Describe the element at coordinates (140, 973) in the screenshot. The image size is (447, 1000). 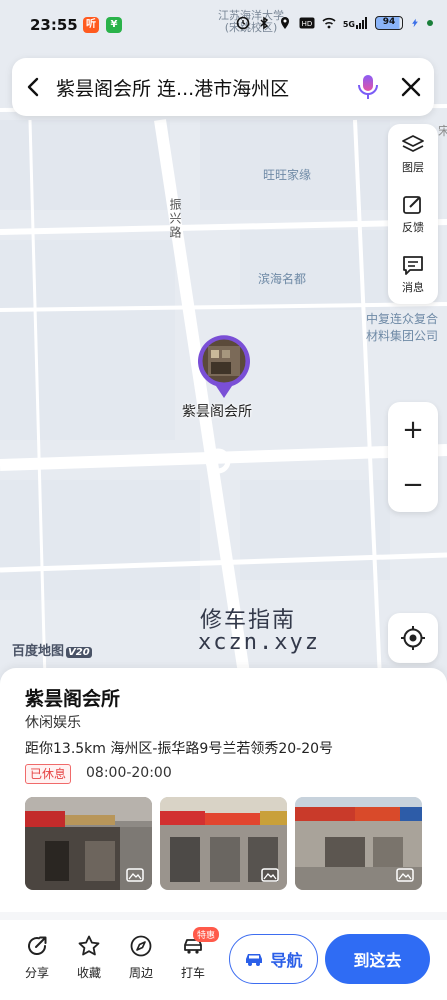
I see `nearby-label: 周边` at that location.